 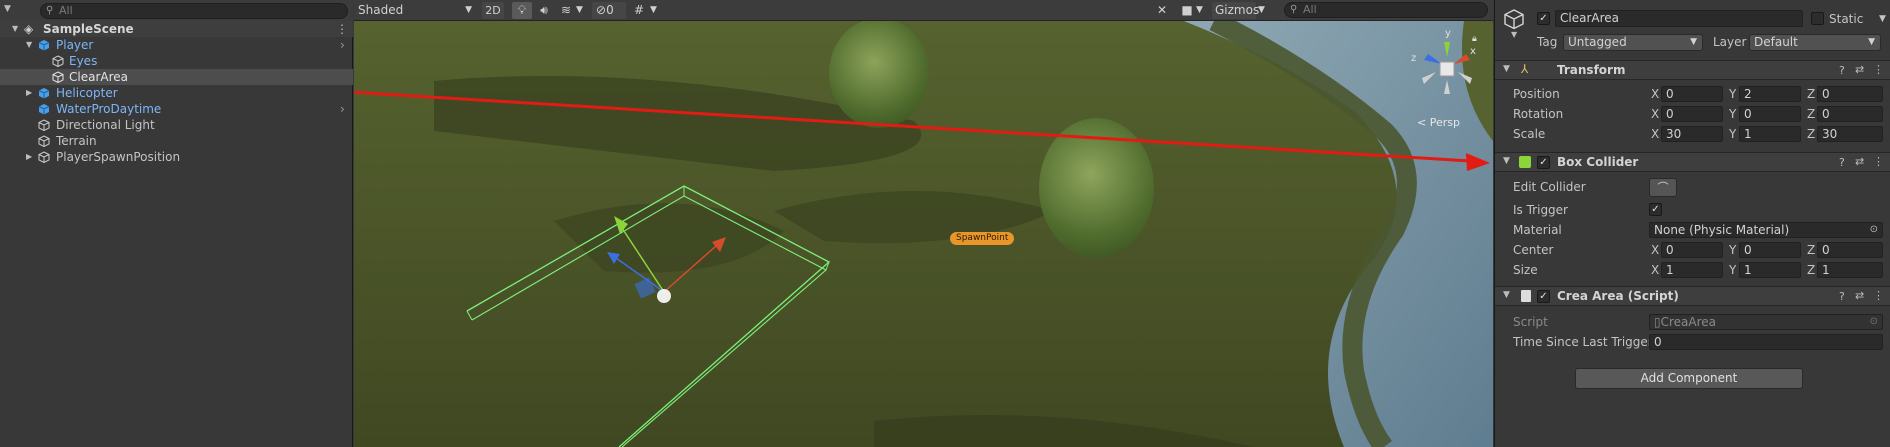 I want to click on spawnpoint-label: SpawnPoint, so click(x=982, y=238).